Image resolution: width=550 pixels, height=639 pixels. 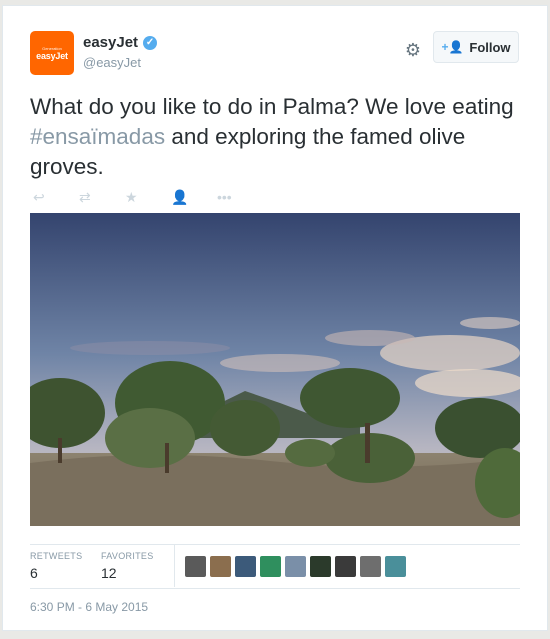 What do you see at coordinates (34, 573) in the screenshot?
I see `retweets-count: 6` at bounding box center [34, 573].